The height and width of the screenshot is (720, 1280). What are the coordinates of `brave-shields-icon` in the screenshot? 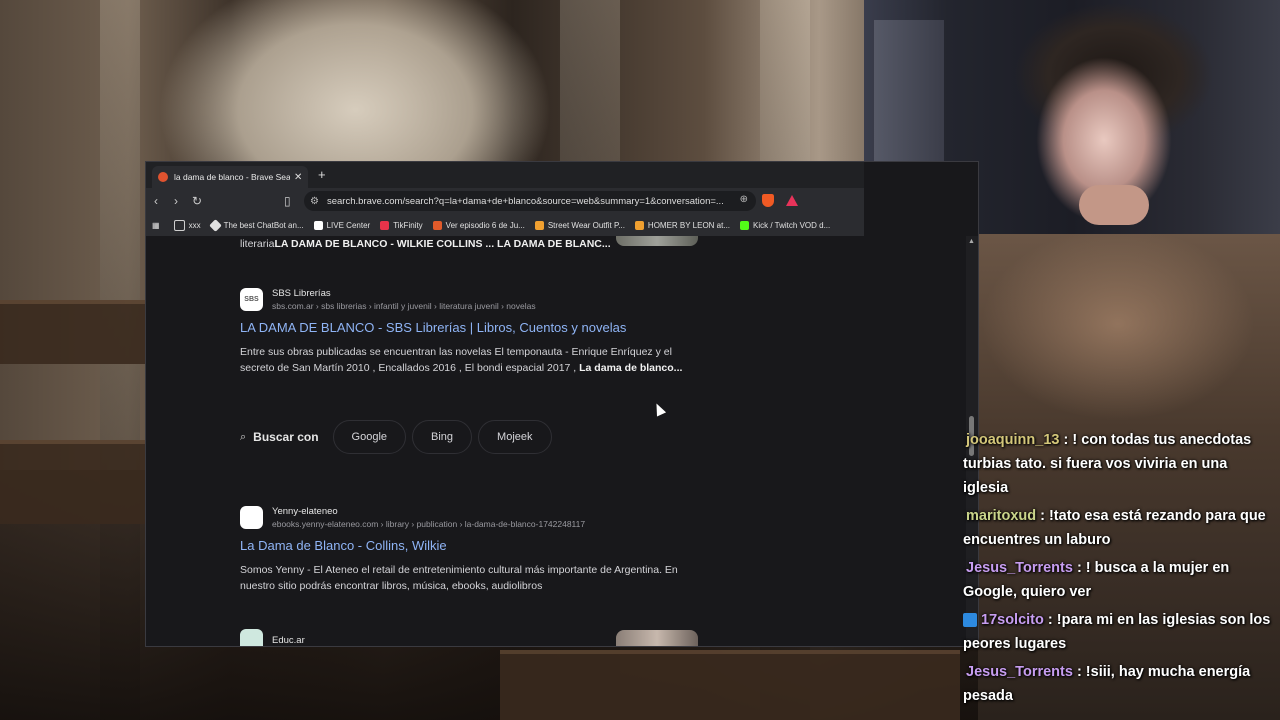 It's located at (768, 200).